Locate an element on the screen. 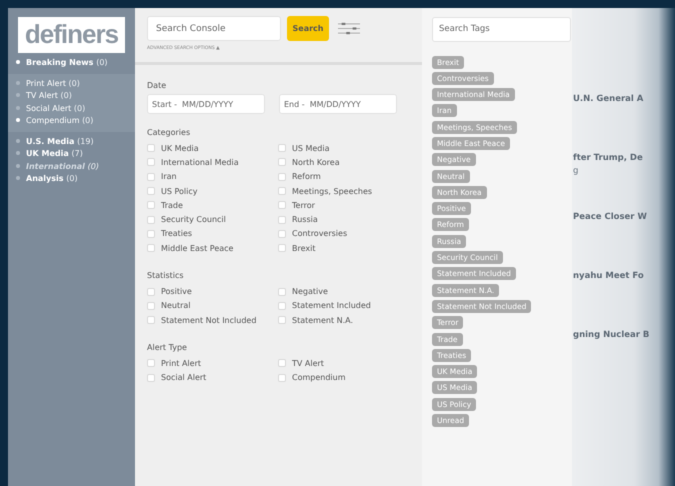 This screenshot has height=486, width=675. checkbox-label: Russia is located at coordinates (305, 219).